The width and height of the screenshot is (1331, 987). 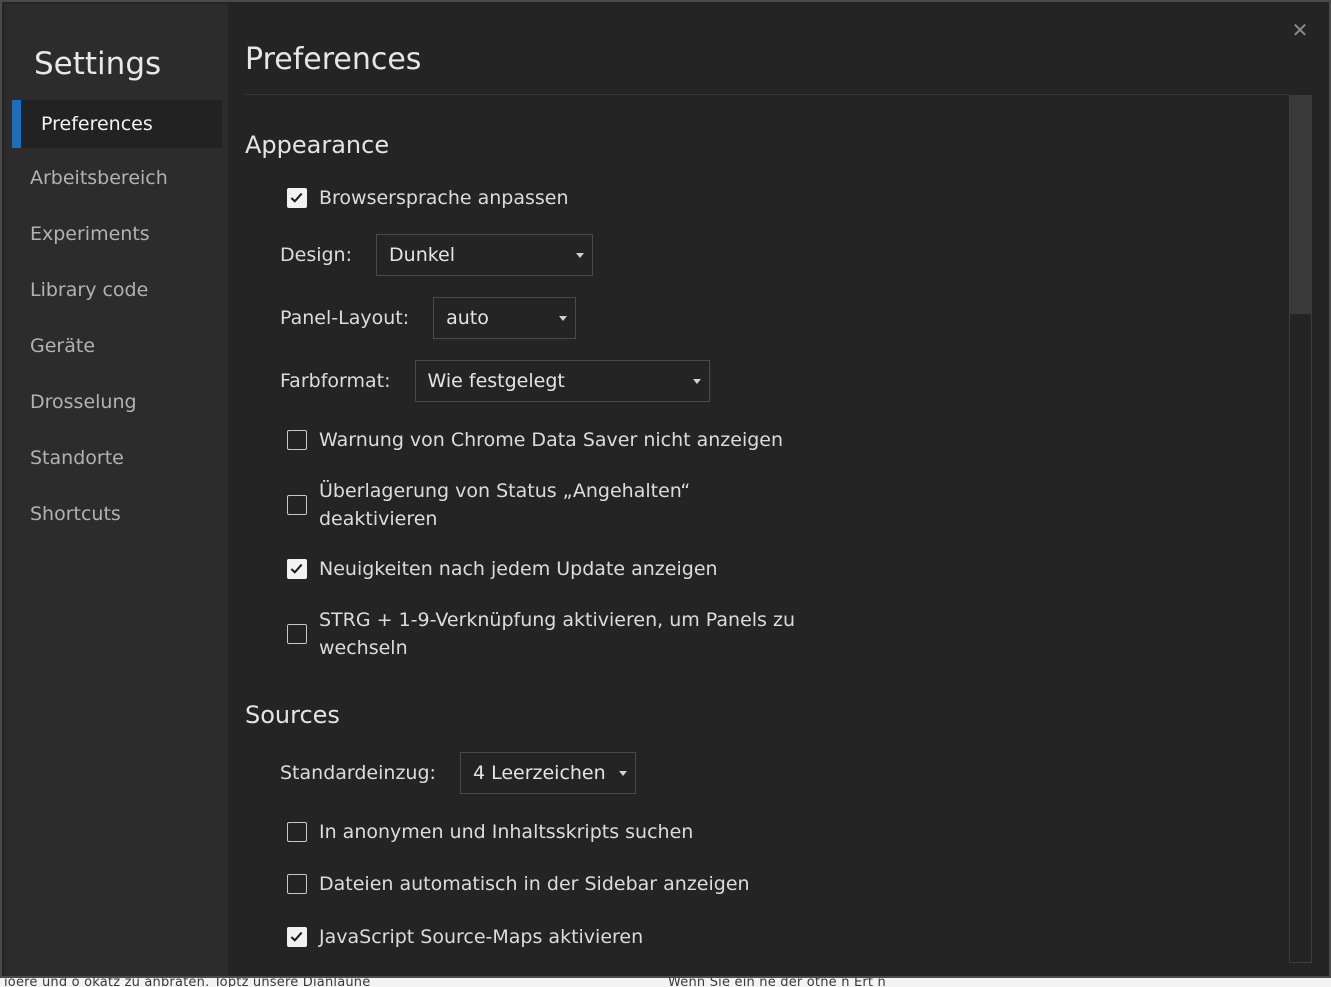 I want to click on checkbox-label: Neuigkeiten nach jedem Update anzeigen, so click(x=518, y=569).